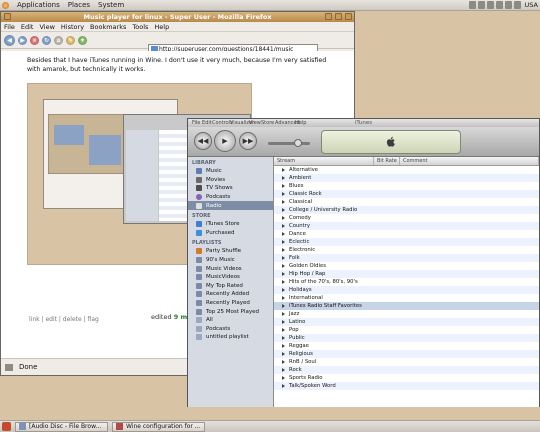  I want to click on menu-edit: Edit, so click(27, 27).